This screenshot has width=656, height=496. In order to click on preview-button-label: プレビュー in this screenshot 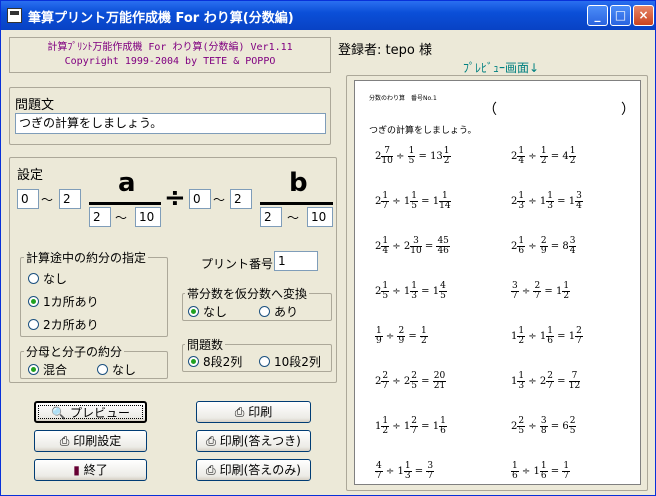, I will do `click(99, 413)`.